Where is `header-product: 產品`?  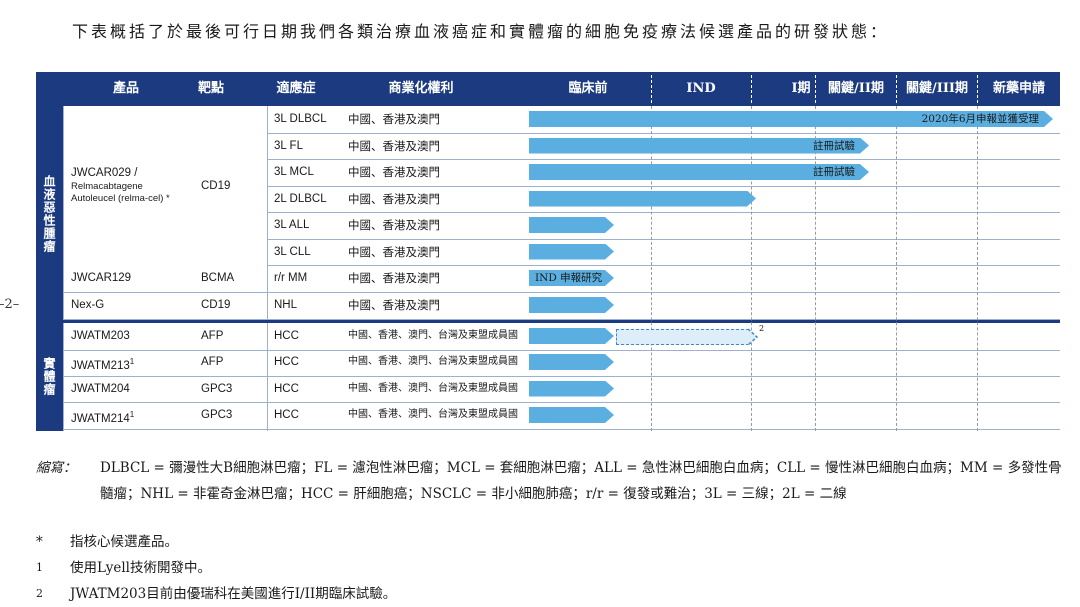 header-product: 產品 is located at coordinates (125, 88).